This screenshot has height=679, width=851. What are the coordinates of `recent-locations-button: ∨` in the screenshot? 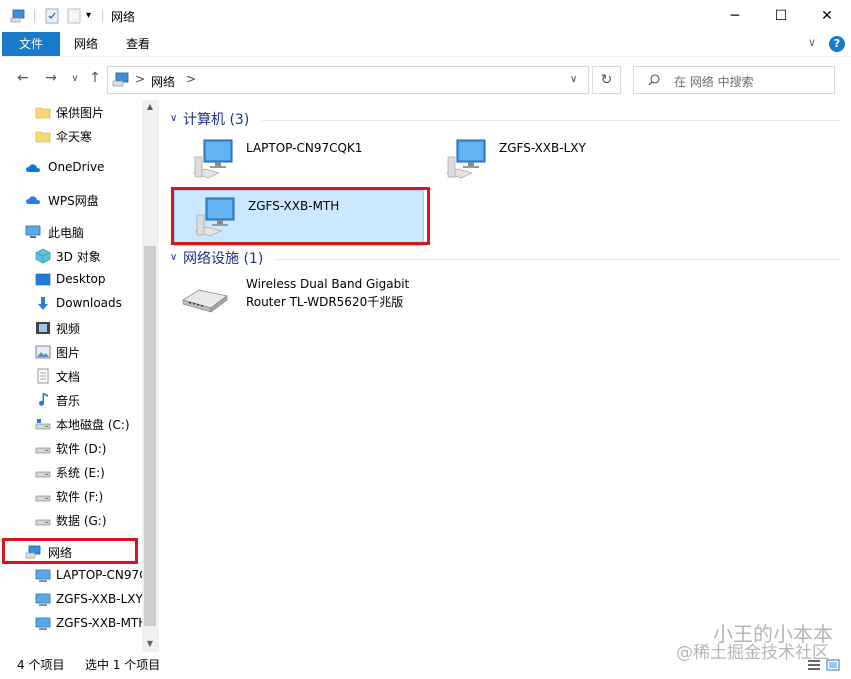 It's located at (75, 78).